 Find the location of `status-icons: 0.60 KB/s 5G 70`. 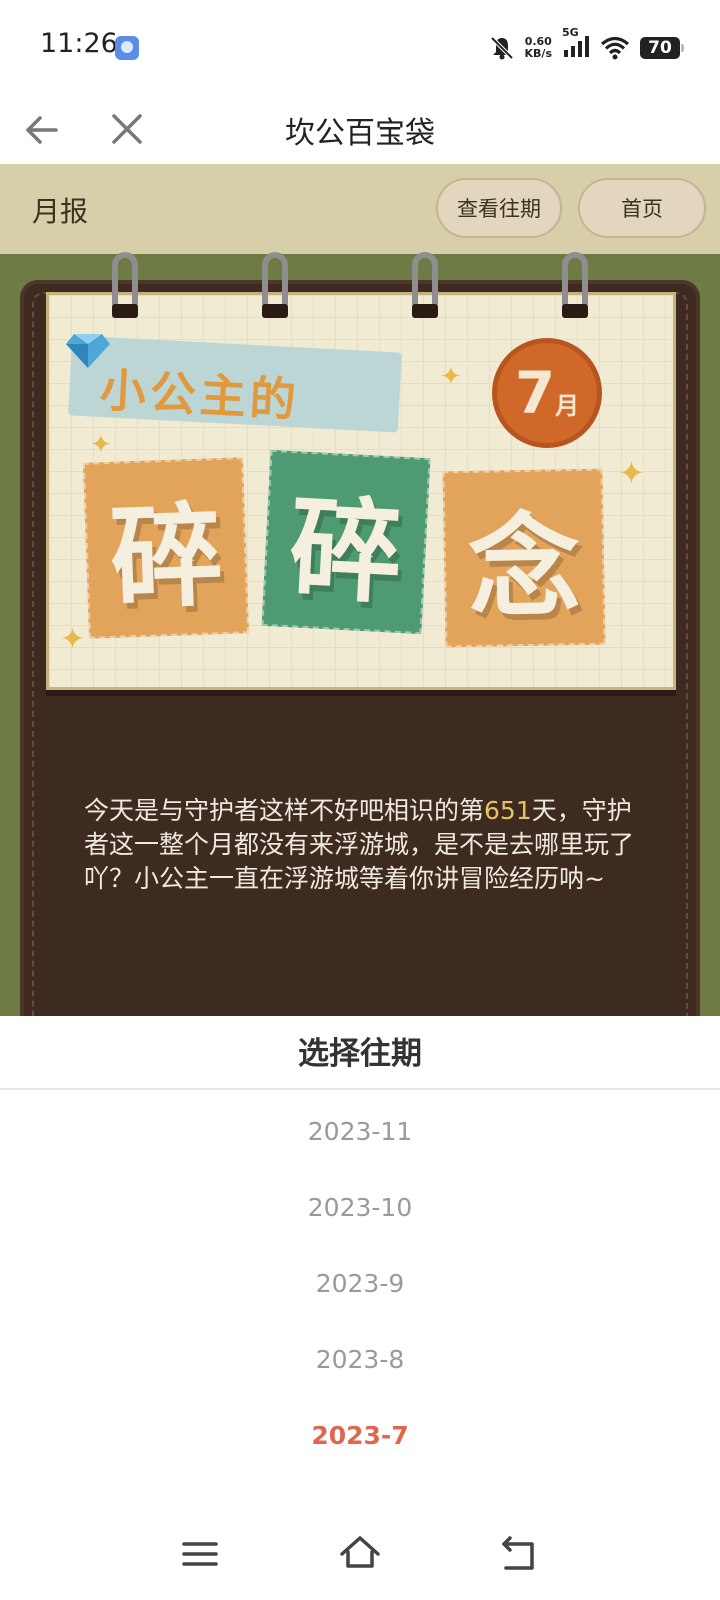

status-icons: 0.60 KB/s 5G 70 is located at coordinates (586, 46).